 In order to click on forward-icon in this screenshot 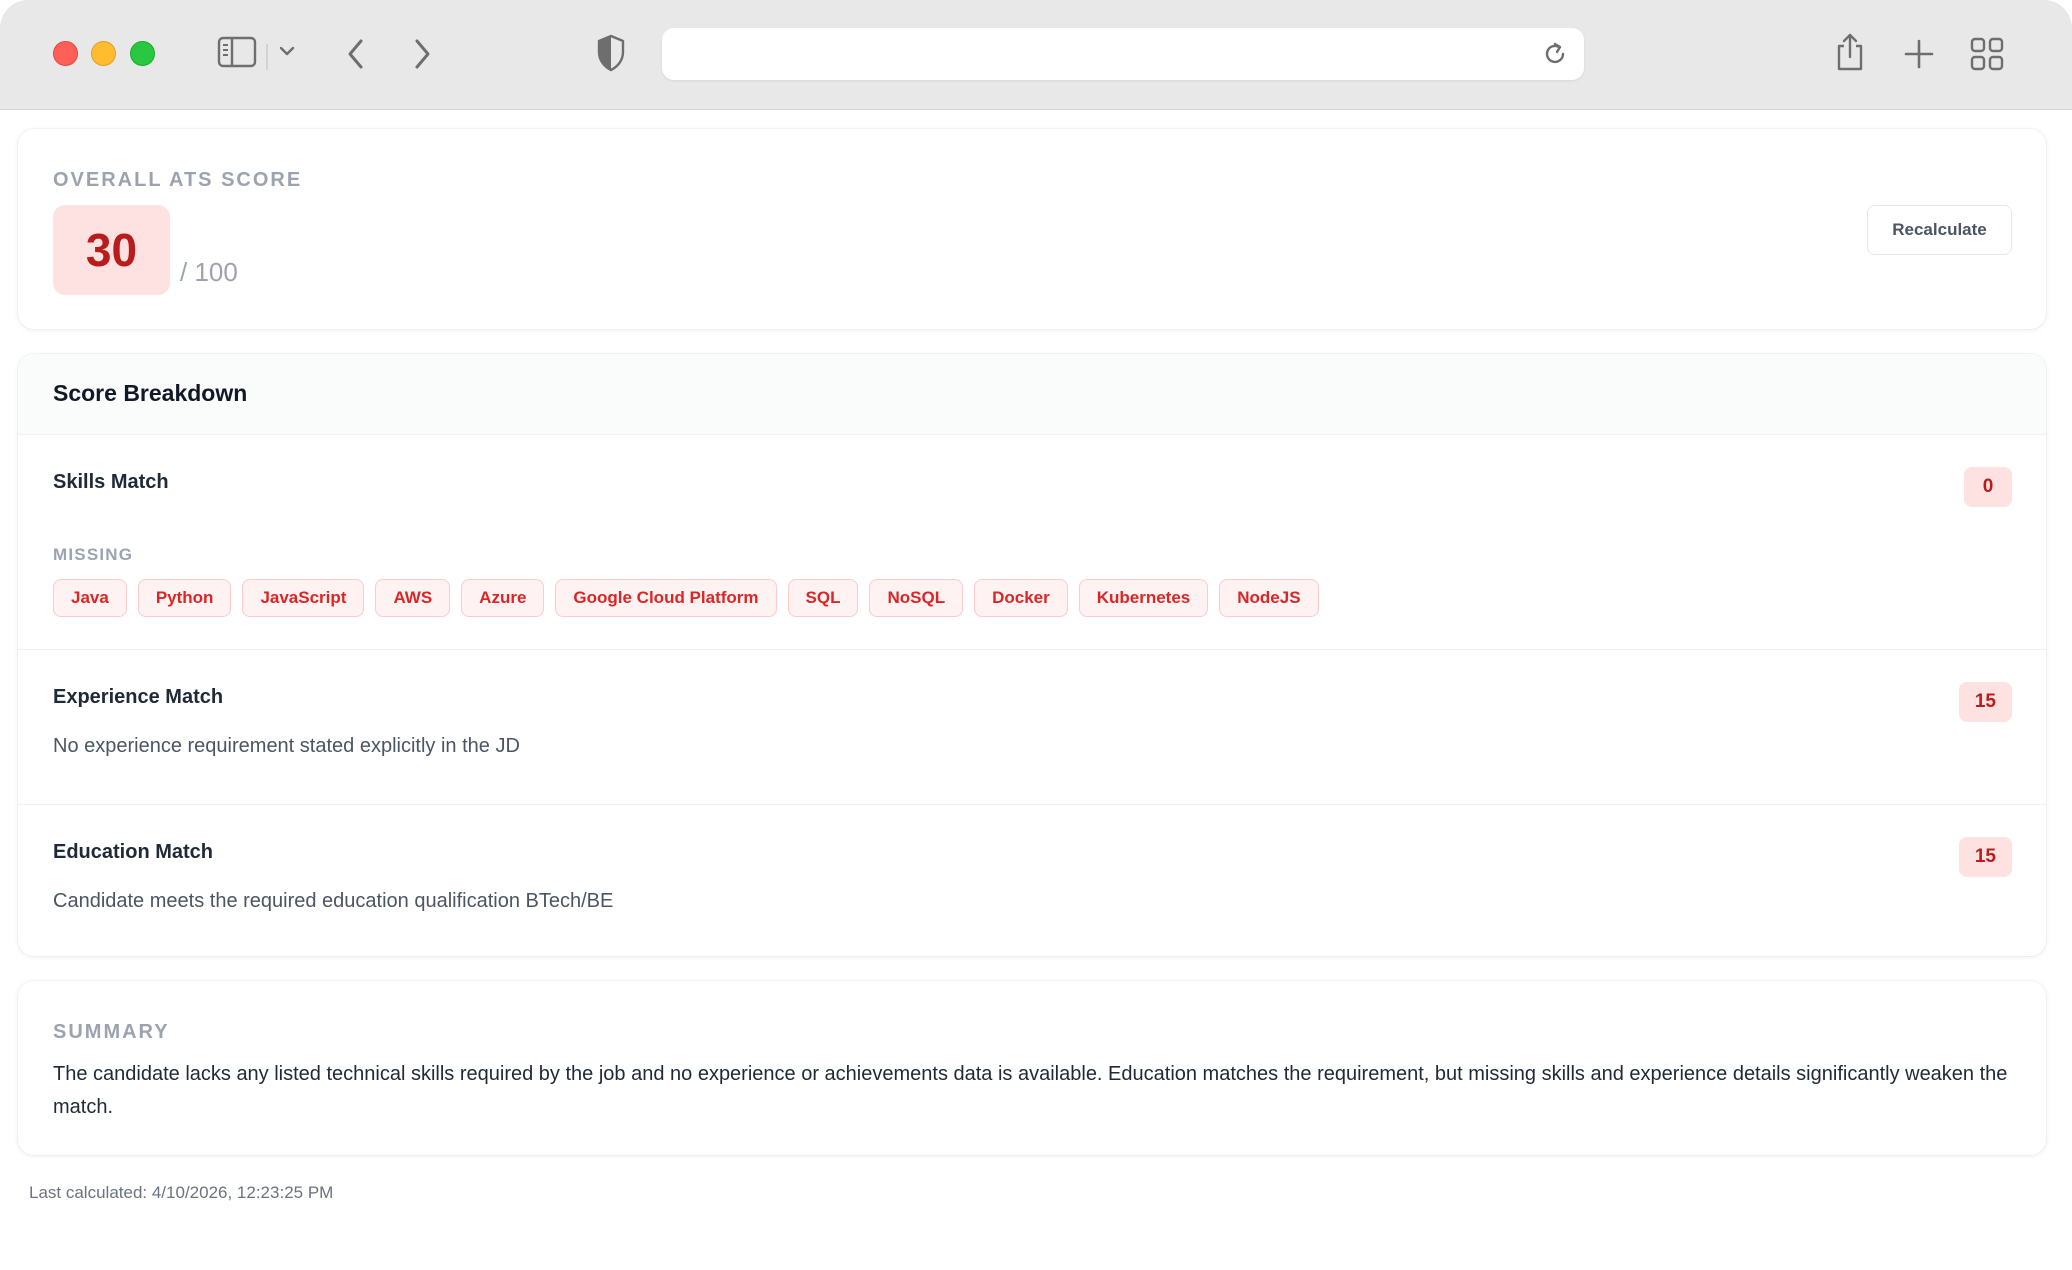, I will do `click(422, 54)`.